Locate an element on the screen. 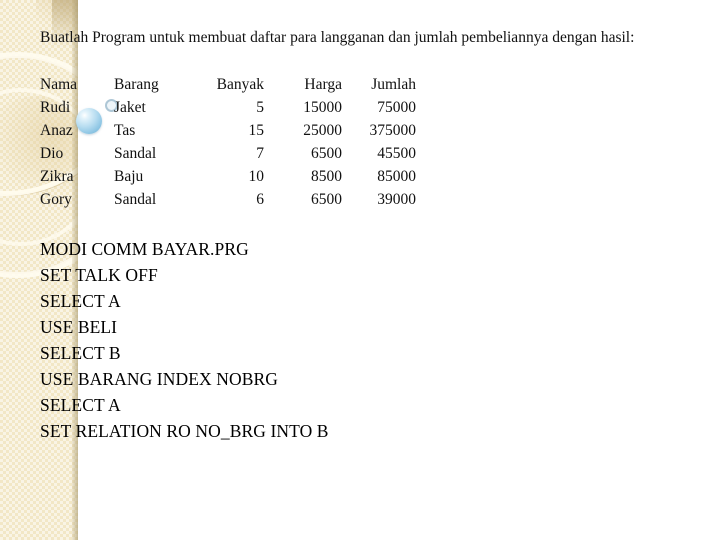  cell-jumlah: 45500 is located at coordinates (396, 153).